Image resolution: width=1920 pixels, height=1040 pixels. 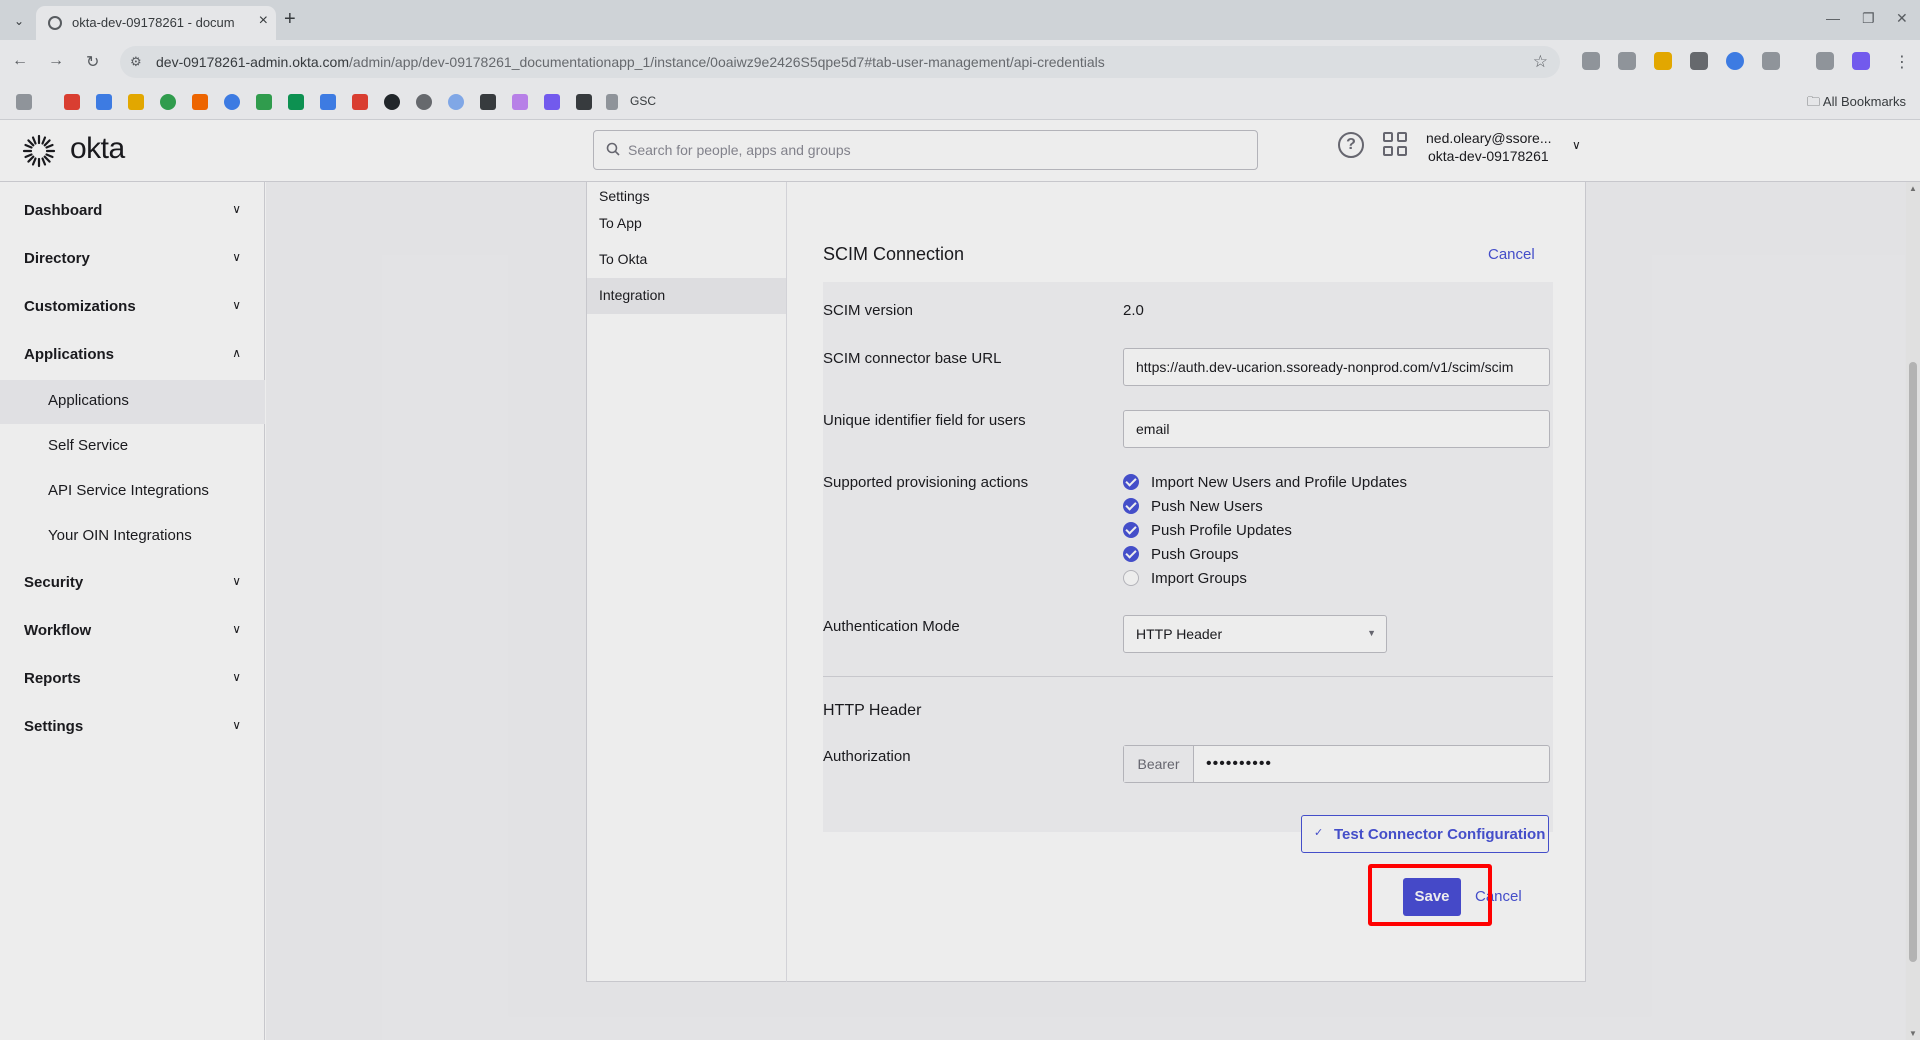 What do you see at coordinates (584, 102) in the screenshot?
I see `notion-icon` at bounding box center [584, 102].